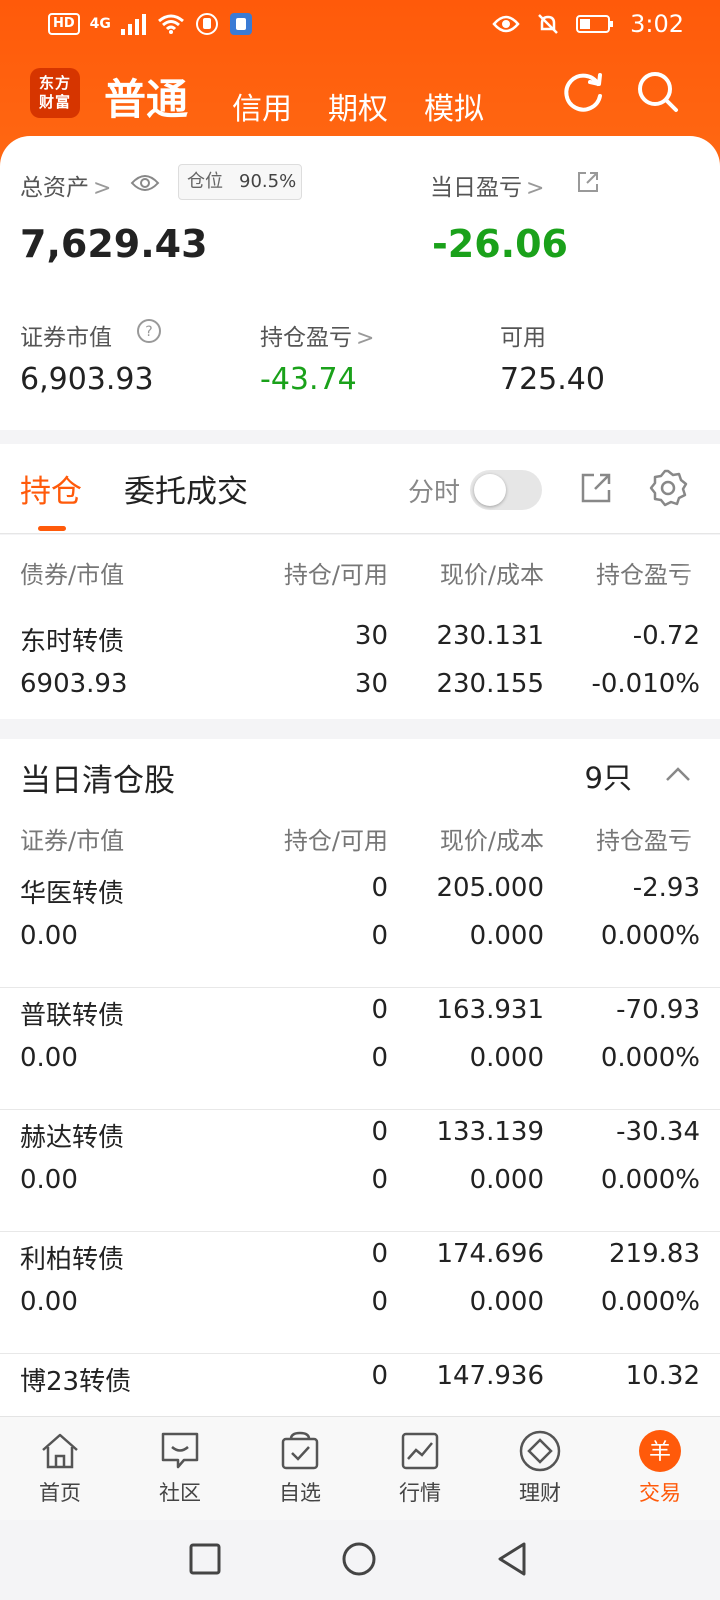 This screenshot has height=1600, width=720. What do you see at coordinates (490, 1376) in the screenshot?
I see `current-price: 147.936` at bounding box center [490, 1376].